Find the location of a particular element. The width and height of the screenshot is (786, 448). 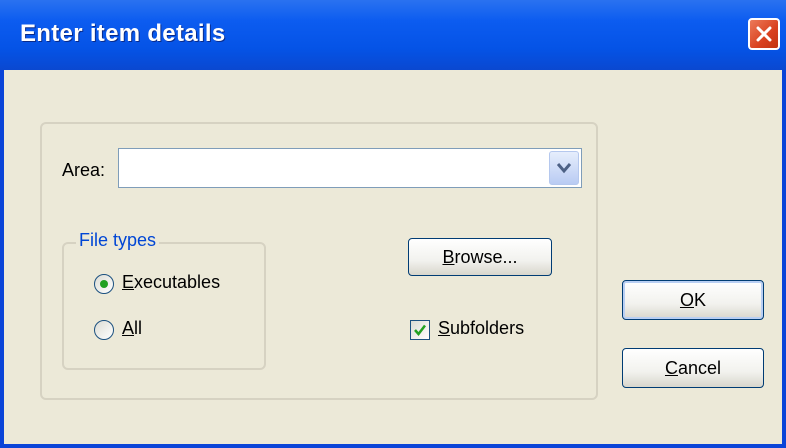

ok-button: OK is located at coordinates (693, 300).